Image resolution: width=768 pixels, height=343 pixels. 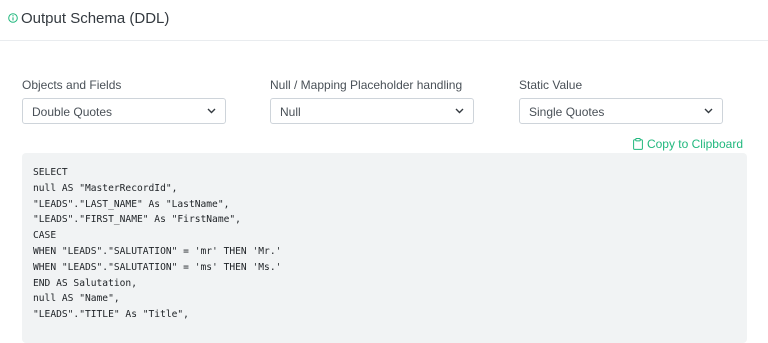 What do you see at coordinates (13, 18) in the screenshot?
I see `info-circle-icon` at bounding box center [13, 18].